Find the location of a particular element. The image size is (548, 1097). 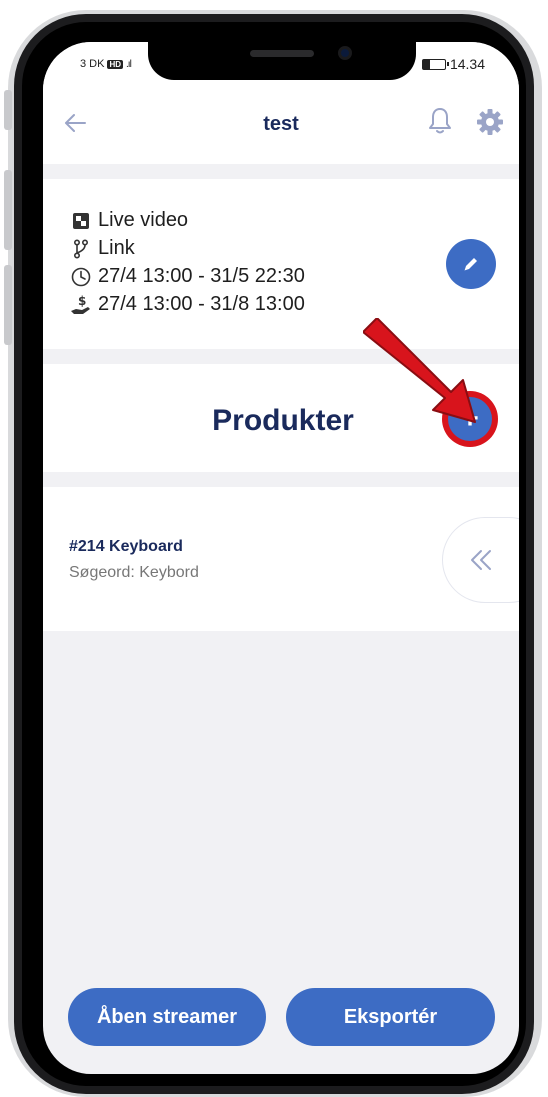

event-sales-row: $ 27/4 13:00 - 31/8 13:00 is located at coordinates (187, 304).